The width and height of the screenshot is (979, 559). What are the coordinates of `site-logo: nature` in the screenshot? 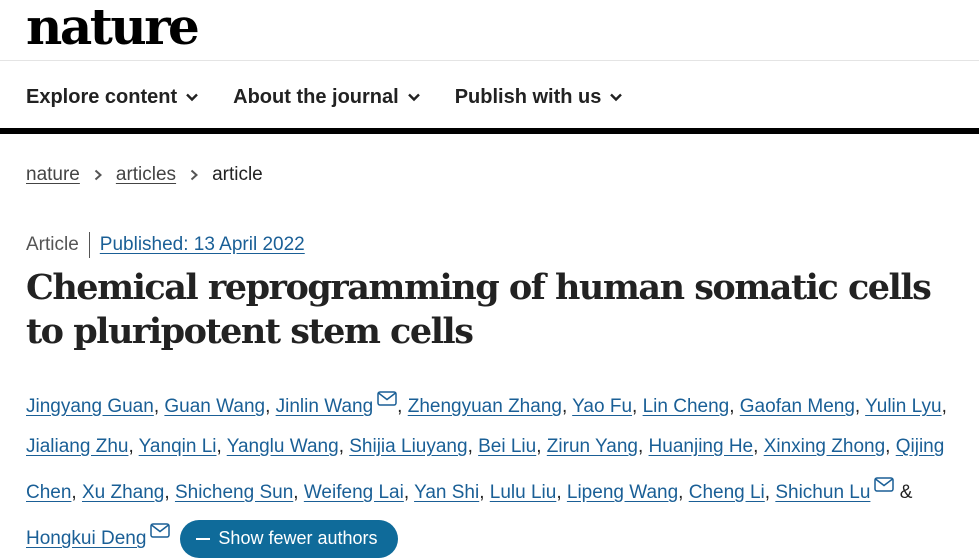 It's located at (113, 27).